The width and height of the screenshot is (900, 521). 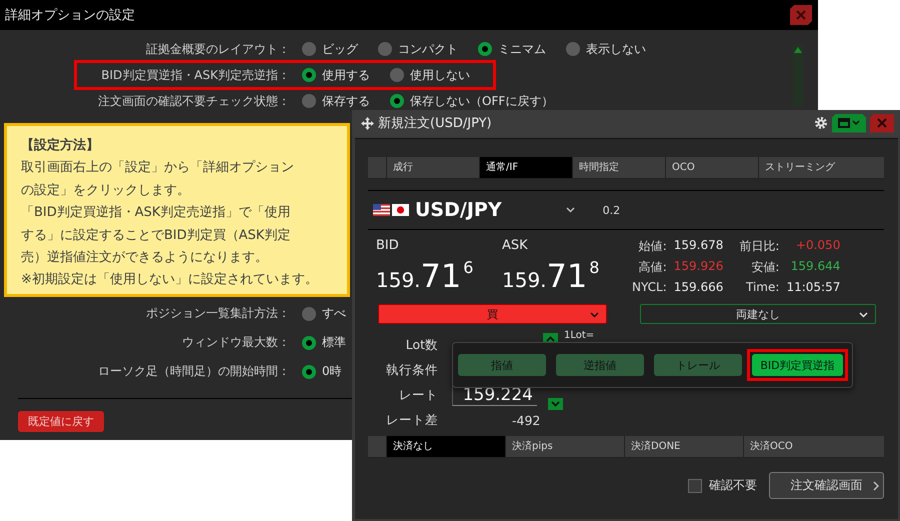 What do you see at coordinates (650, 287) in the screenshot?
I see `stat-label: NYCL:` at bounding box center [650, 287].